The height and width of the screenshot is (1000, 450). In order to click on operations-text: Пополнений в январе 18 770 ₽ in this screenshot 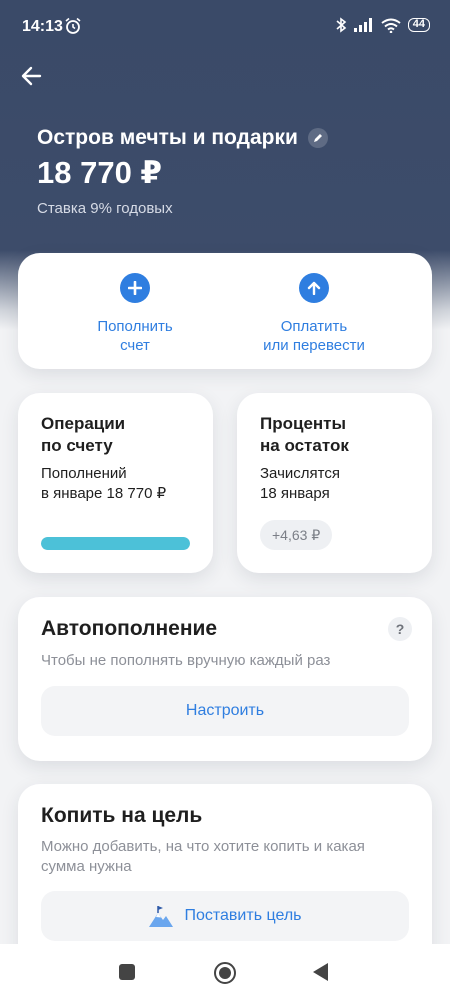, I will do `click(103, 484)`.